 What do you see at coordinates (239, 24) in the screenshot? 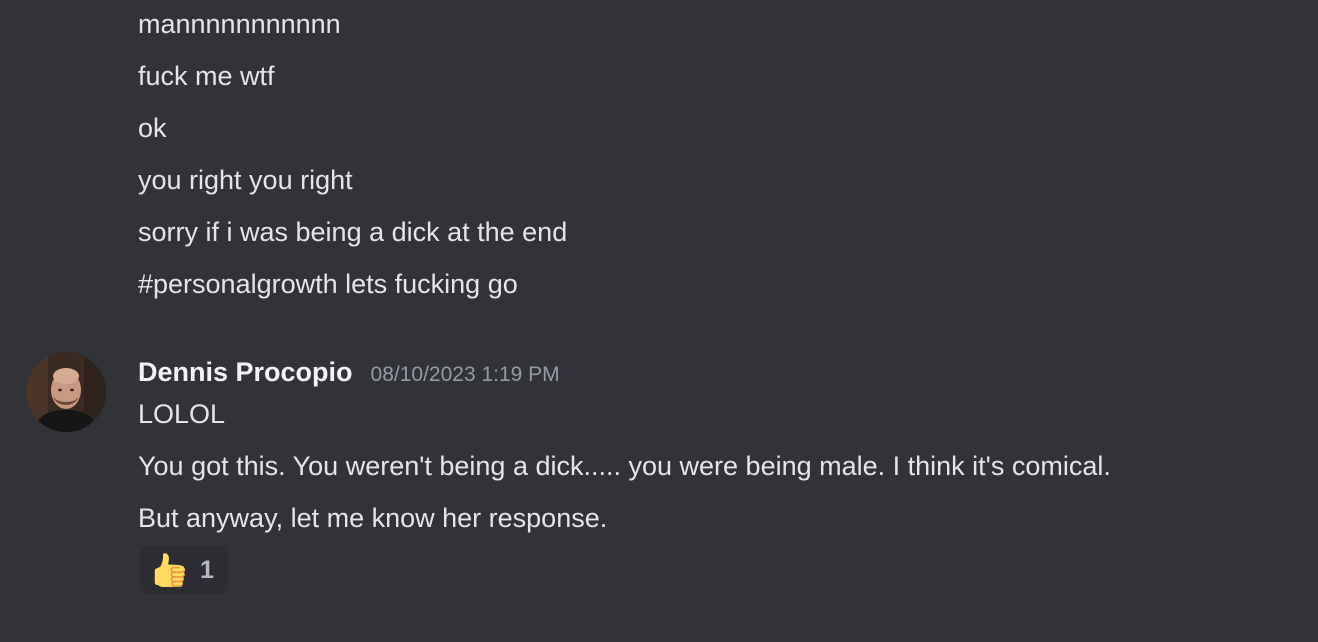
I see `message-line: mannnnnnnnnnn` at bounding box center [239, 24].